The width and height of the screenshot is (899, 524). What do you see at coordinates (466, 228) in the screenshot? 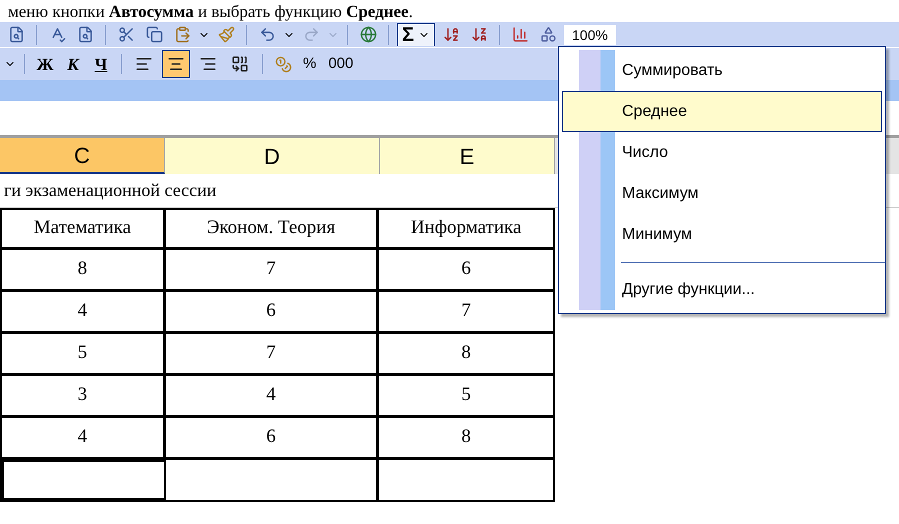
I see `column-heading-cell-text: Информатика` at bounding box center [466, 228].